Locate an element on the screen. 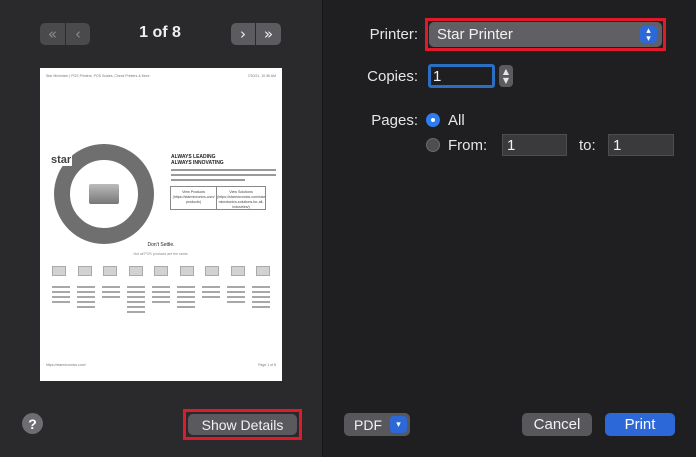  thumbnail-product-columns is located at coordinates (161, 301).